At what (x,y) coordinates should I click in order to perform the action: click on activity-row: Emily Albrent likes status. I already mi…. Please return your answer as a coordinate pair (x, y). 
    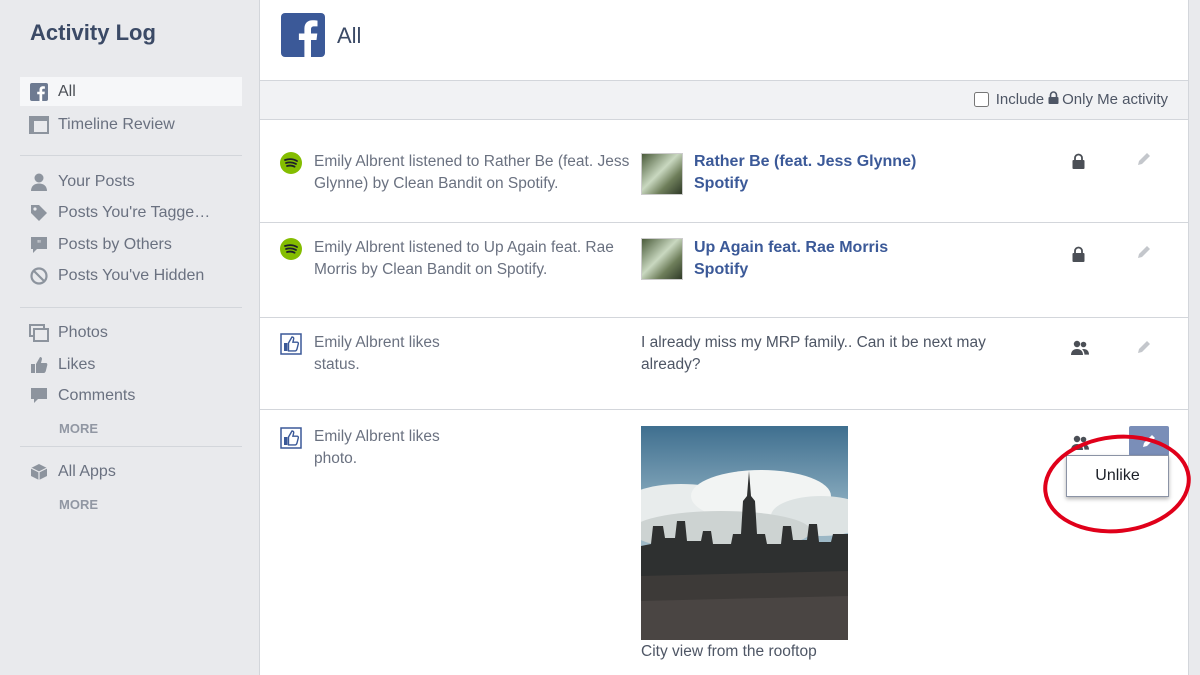
    Looking at the image, I should click on (724, 364).